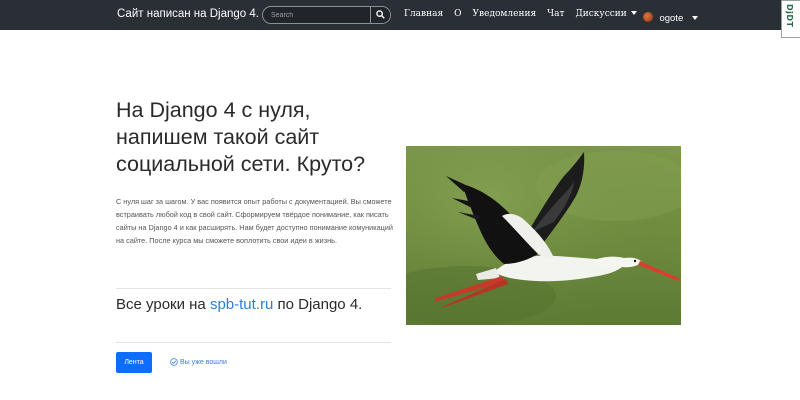 The image size is (800, 400). I want to click on lessons-suffix: по Django 4., so click(318, 304).